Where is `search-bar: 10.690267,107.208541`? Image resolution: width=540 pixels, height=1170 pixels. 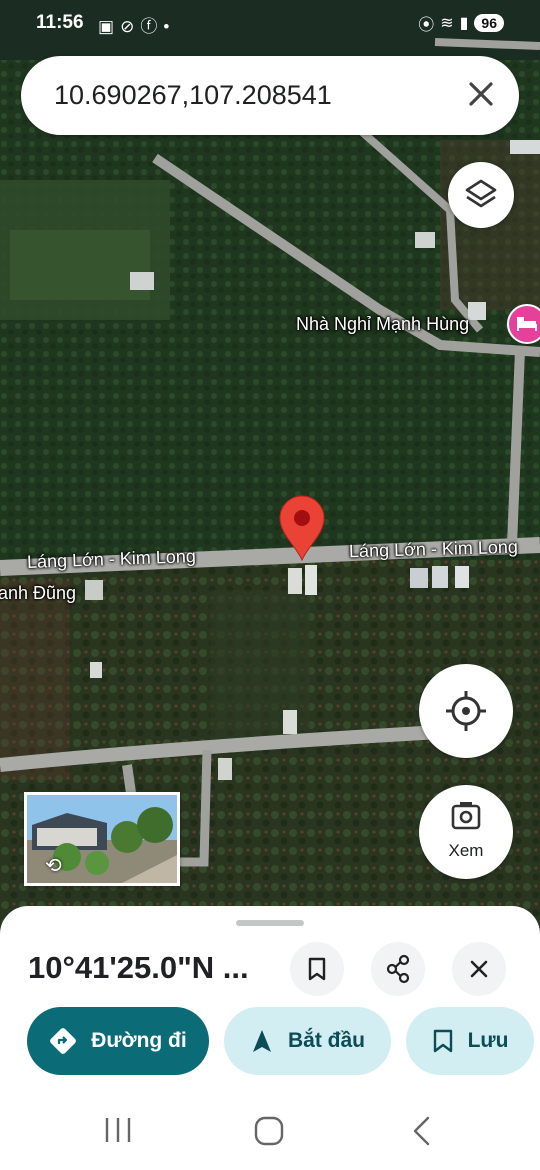 search-bar: 10.690267,107.208541 is located at coordinates (270, 95).